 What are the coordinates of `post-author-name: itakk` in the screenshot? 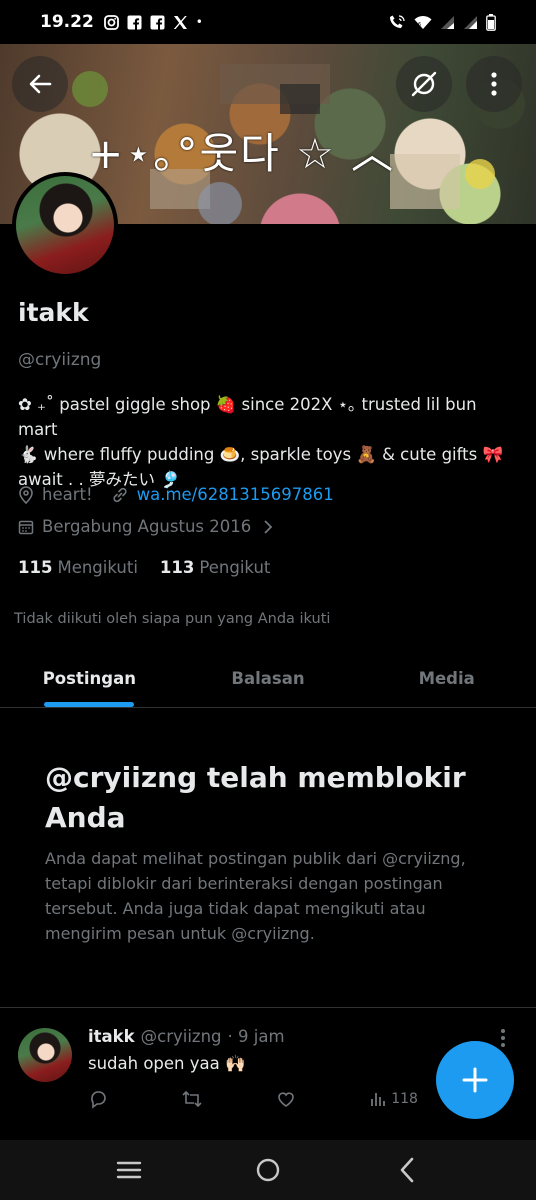 It's located at (111, 1036).